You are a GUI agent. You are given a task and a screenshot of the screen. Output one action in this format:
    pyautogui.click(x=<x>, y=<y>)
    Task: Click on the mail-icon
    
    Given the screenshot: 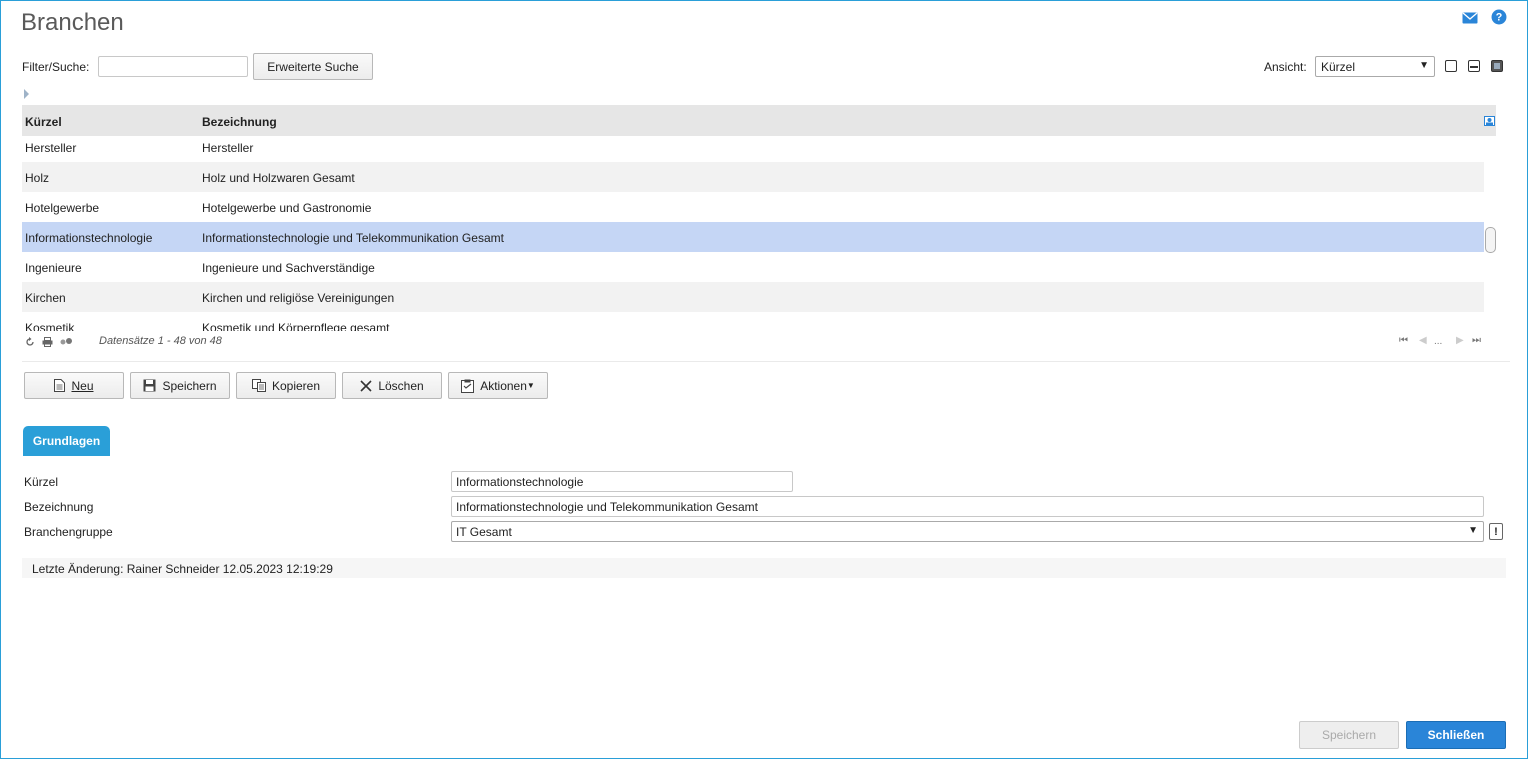 What is the action you would take?
    pyautogui.click(x=1470, y=18)
    